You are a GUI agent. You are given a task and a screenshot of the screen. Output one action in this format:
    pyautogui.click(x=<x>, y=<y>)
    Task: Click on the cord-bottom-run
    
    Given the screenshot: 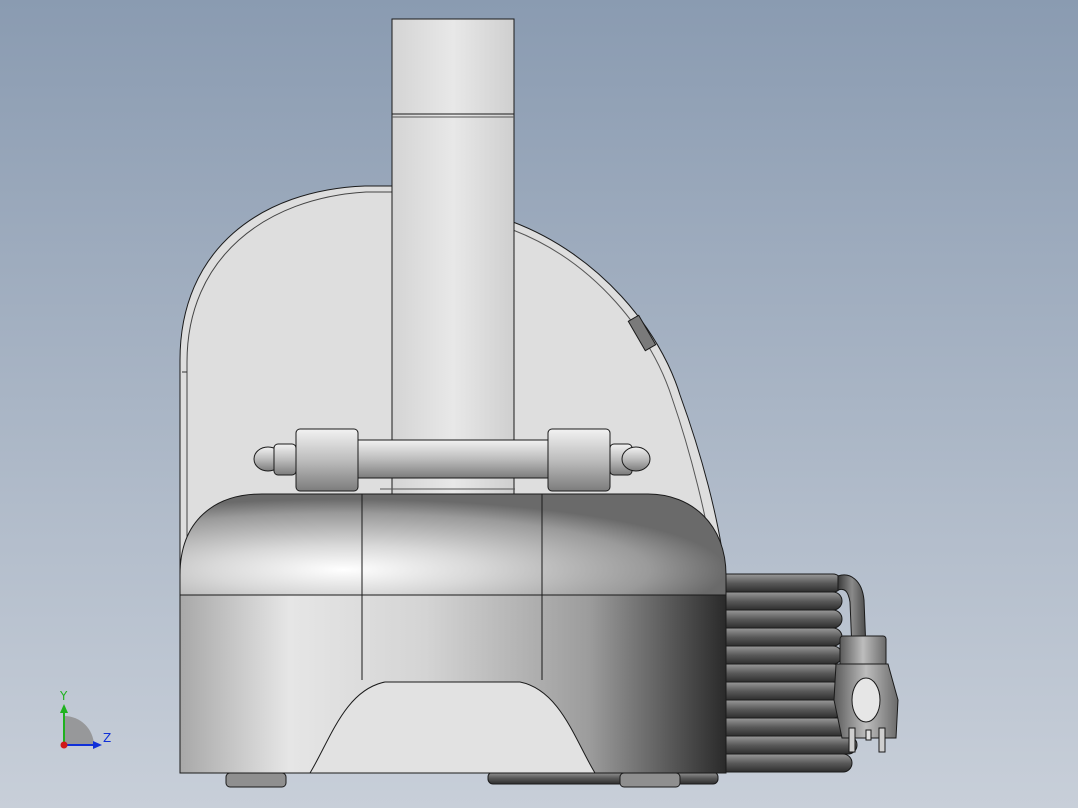 What is the action you would take?
    pyautogui.click(x=603, y=778)
    